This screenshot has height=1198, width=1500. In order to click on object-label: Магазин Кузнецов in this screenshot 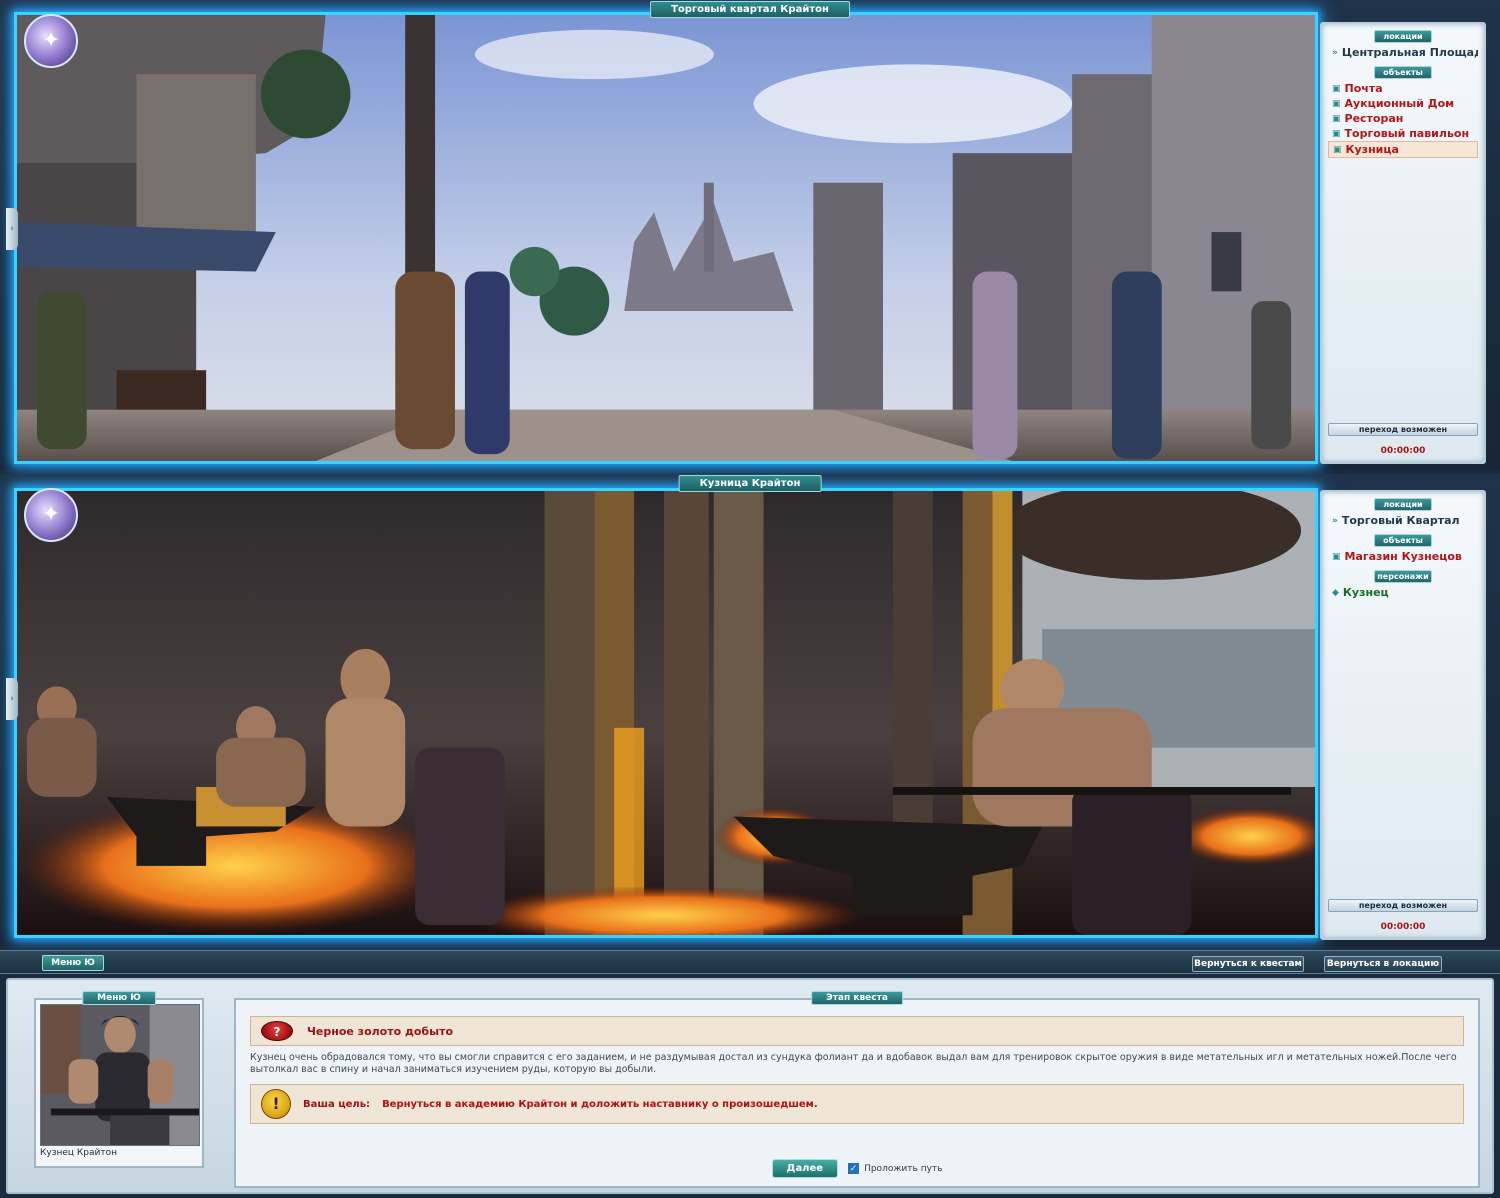, I will do `click(1403, 556)`.